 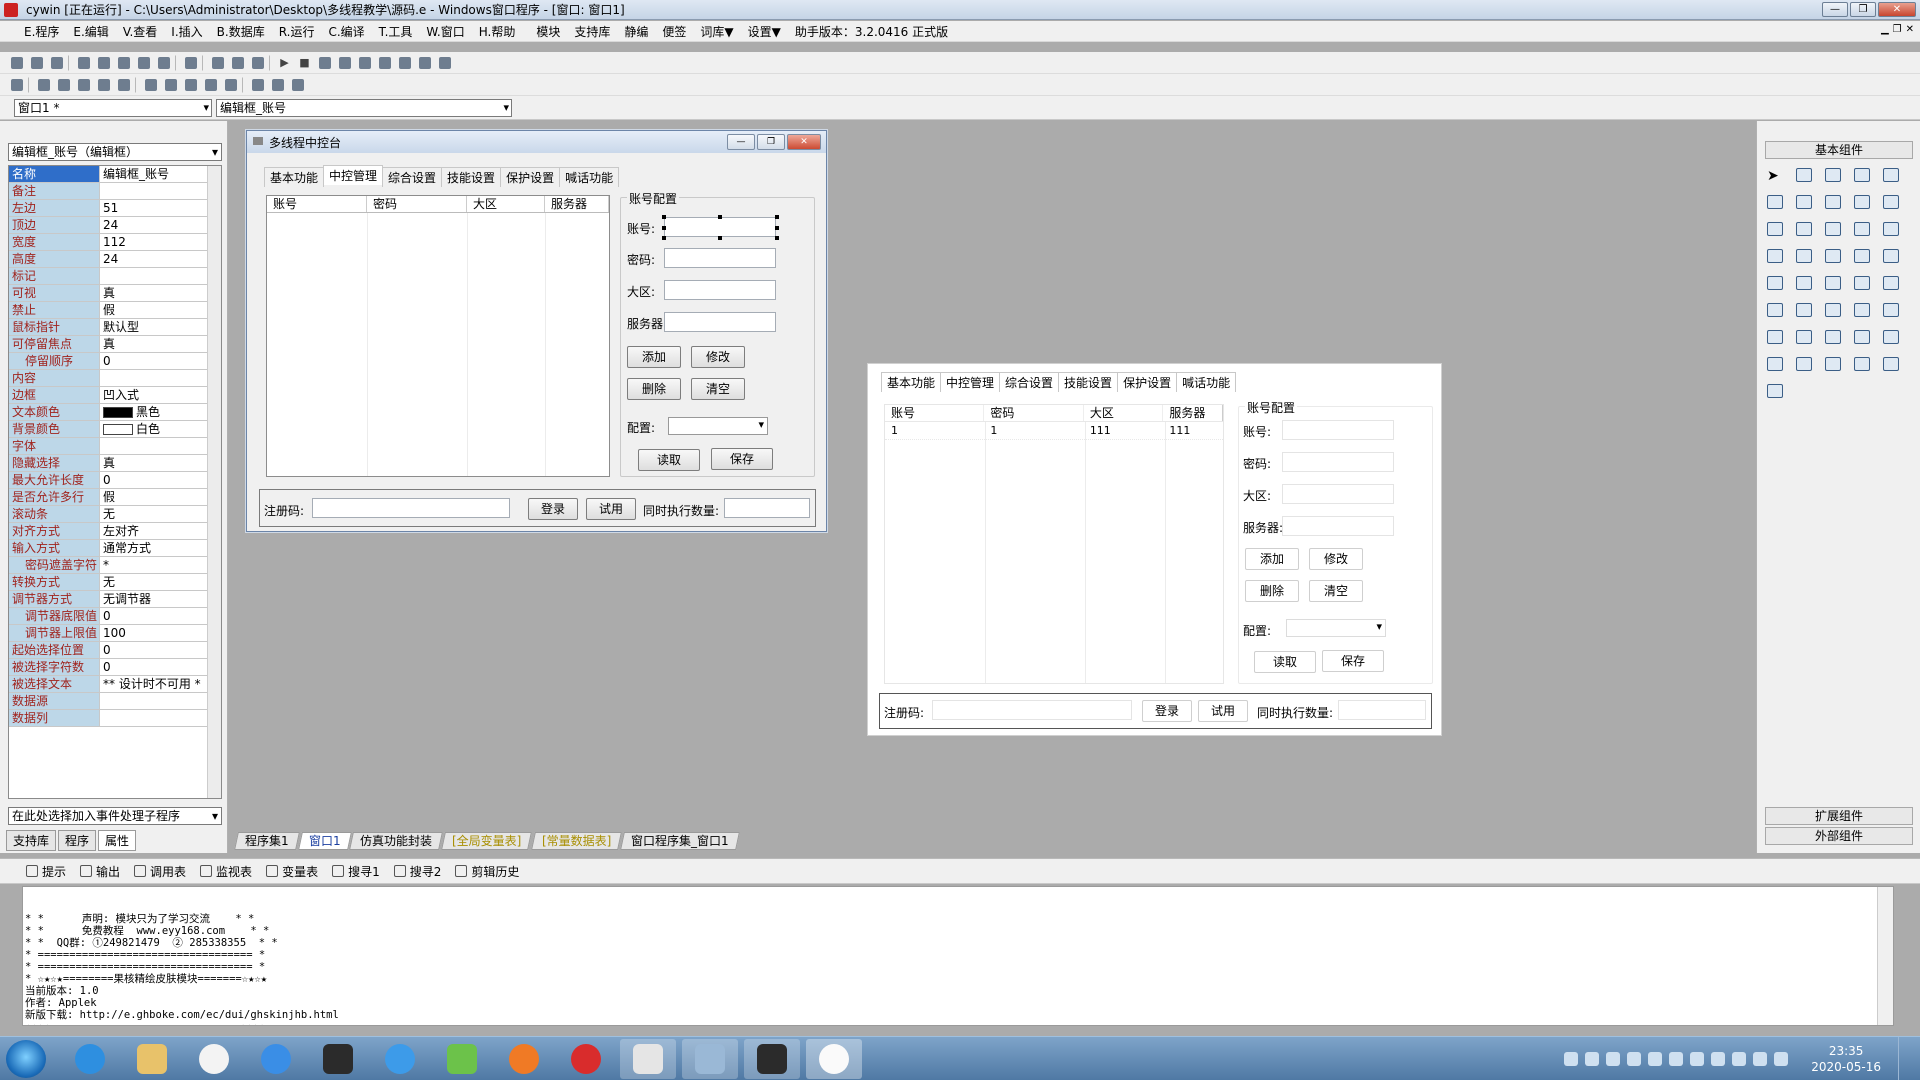 I want to click on tab-program: 程序, so click(x=77, y=840).